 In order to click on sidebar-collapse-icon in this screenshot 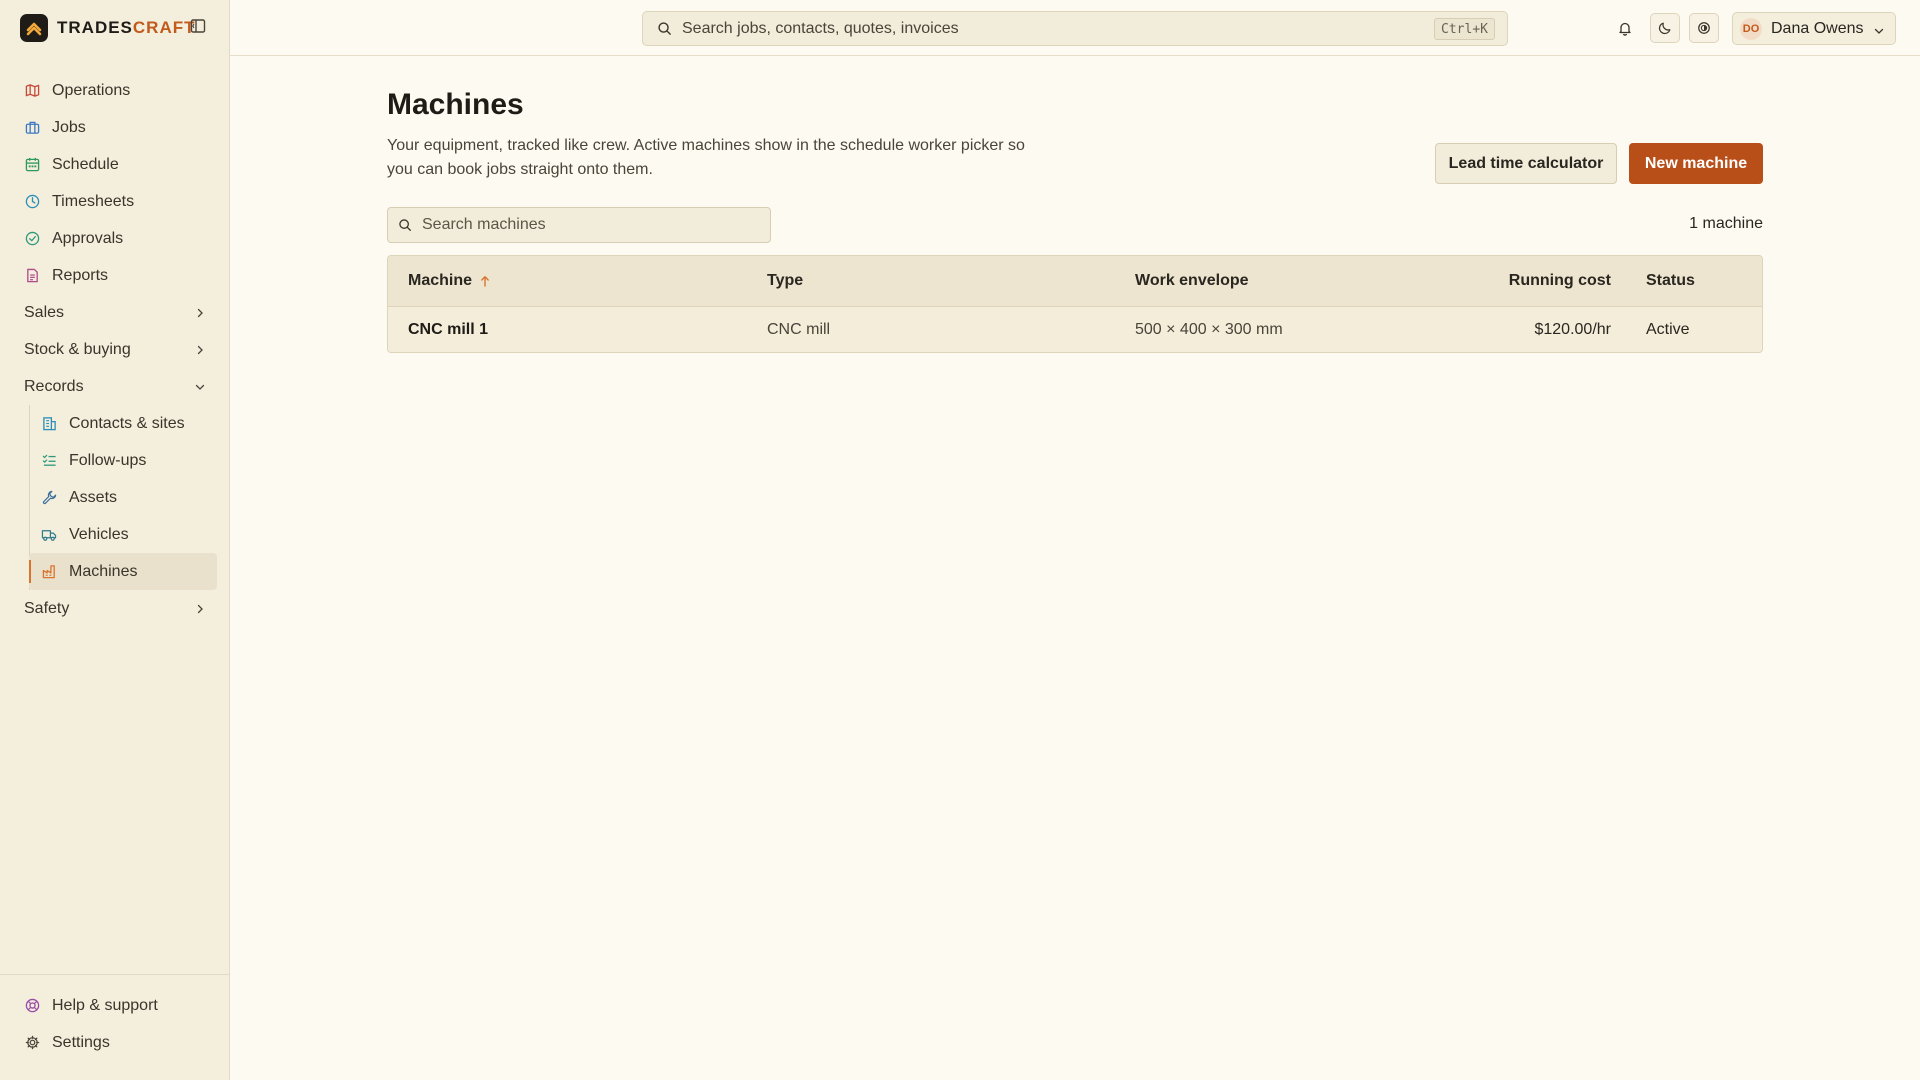, I will do `click(199, 27)`.